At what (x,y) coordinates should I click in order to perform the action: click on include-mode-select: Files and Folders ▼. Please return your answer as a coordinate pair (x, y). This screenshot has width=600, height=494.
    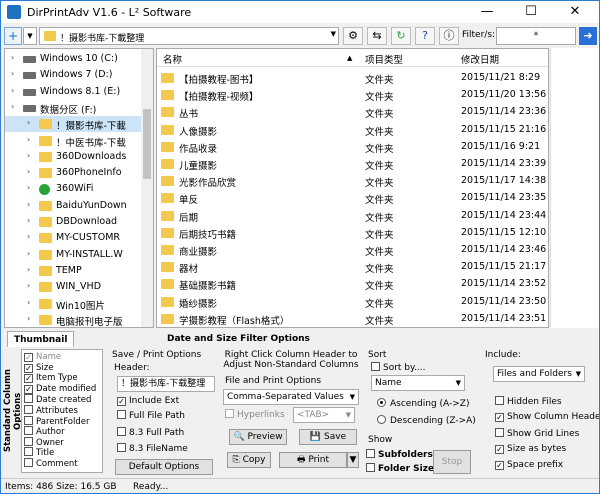
    Looking at the image, I should click on (539, 374).